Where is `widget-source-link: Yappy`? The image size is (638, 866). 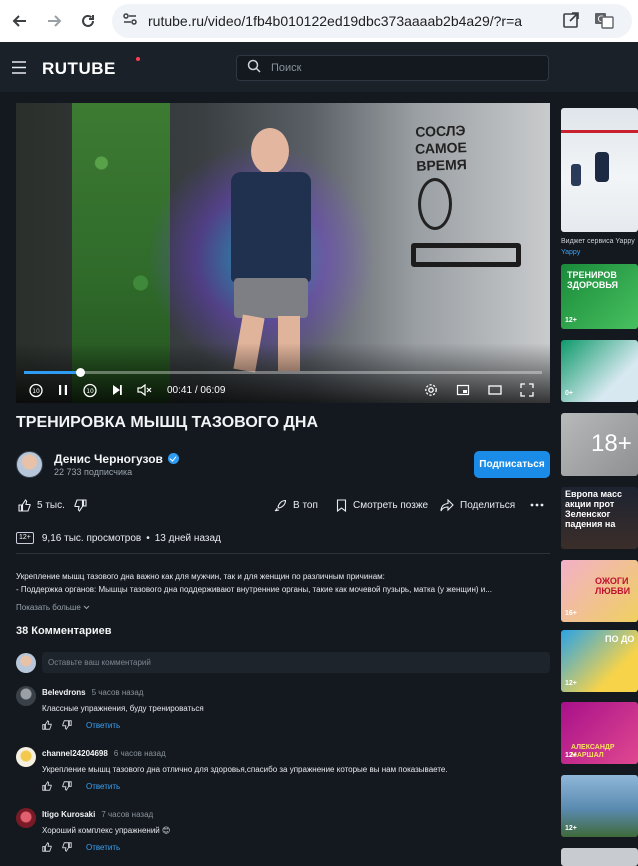
widget-source-link: Yappy is located at coordinates (570, 252).